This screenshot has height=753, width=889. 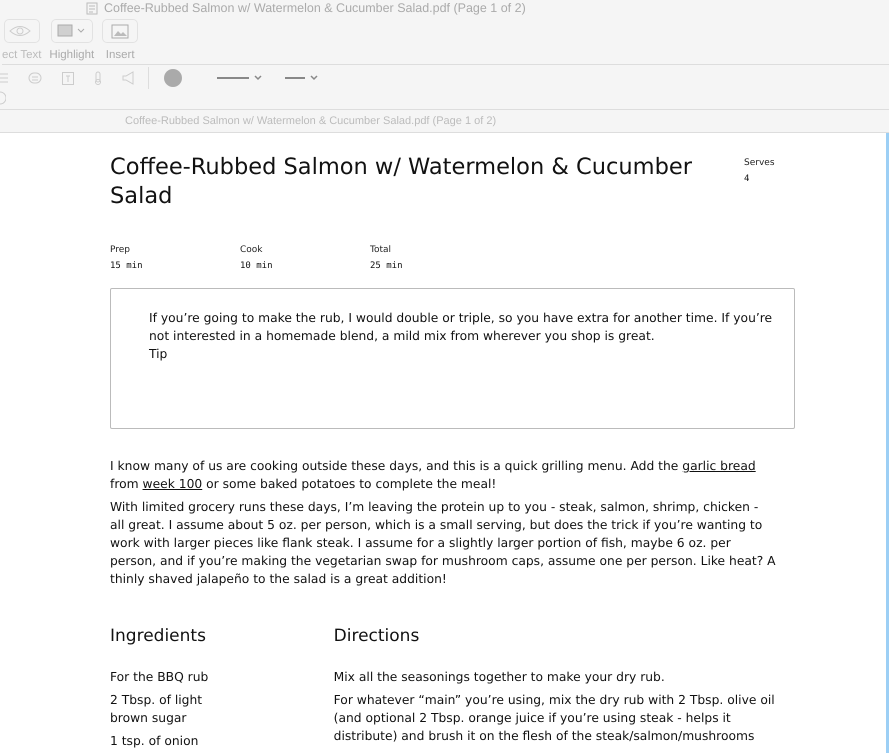 I want to click on direction-text: For whatever “main” you’re using, mix the dry rub with 2 Tbsp. olive oil (and optional 2 Tbsp. orange juice if you’re using steak - helps it distribute) and brush it on the flesh of the steak/salmon/mushrooms, so click(x=555, y=718).